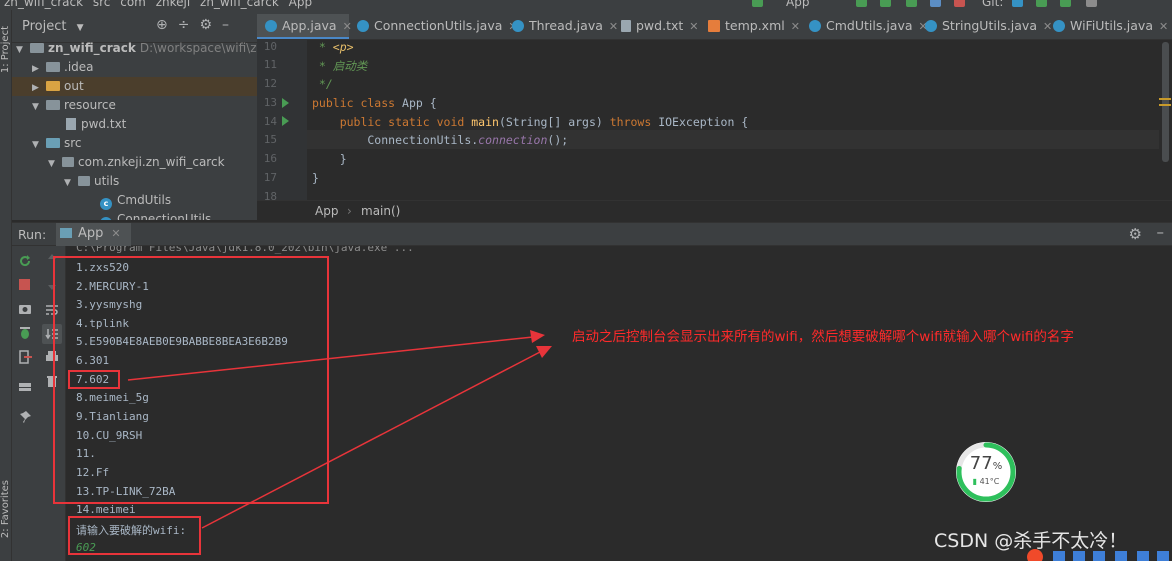 The image size is (1172, 561). What do you see at coordinates (349, 211) in the screenshot?
I see `chevron-right-icon: ›` at bounding box center [349, 211].